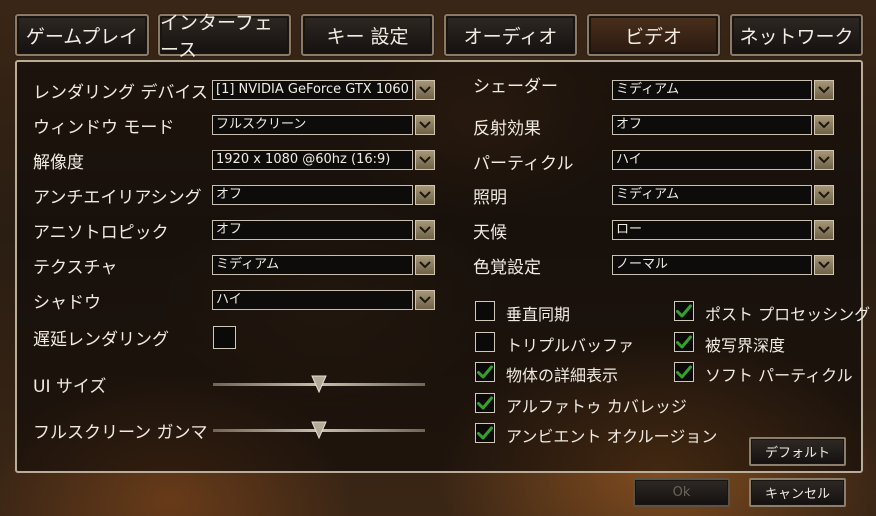 This screenshot has height=516, width=876. Describe the element at coordinates (745, 345) in the screenshot. I see `depth-of-field-label: 被写界深度` at that location.